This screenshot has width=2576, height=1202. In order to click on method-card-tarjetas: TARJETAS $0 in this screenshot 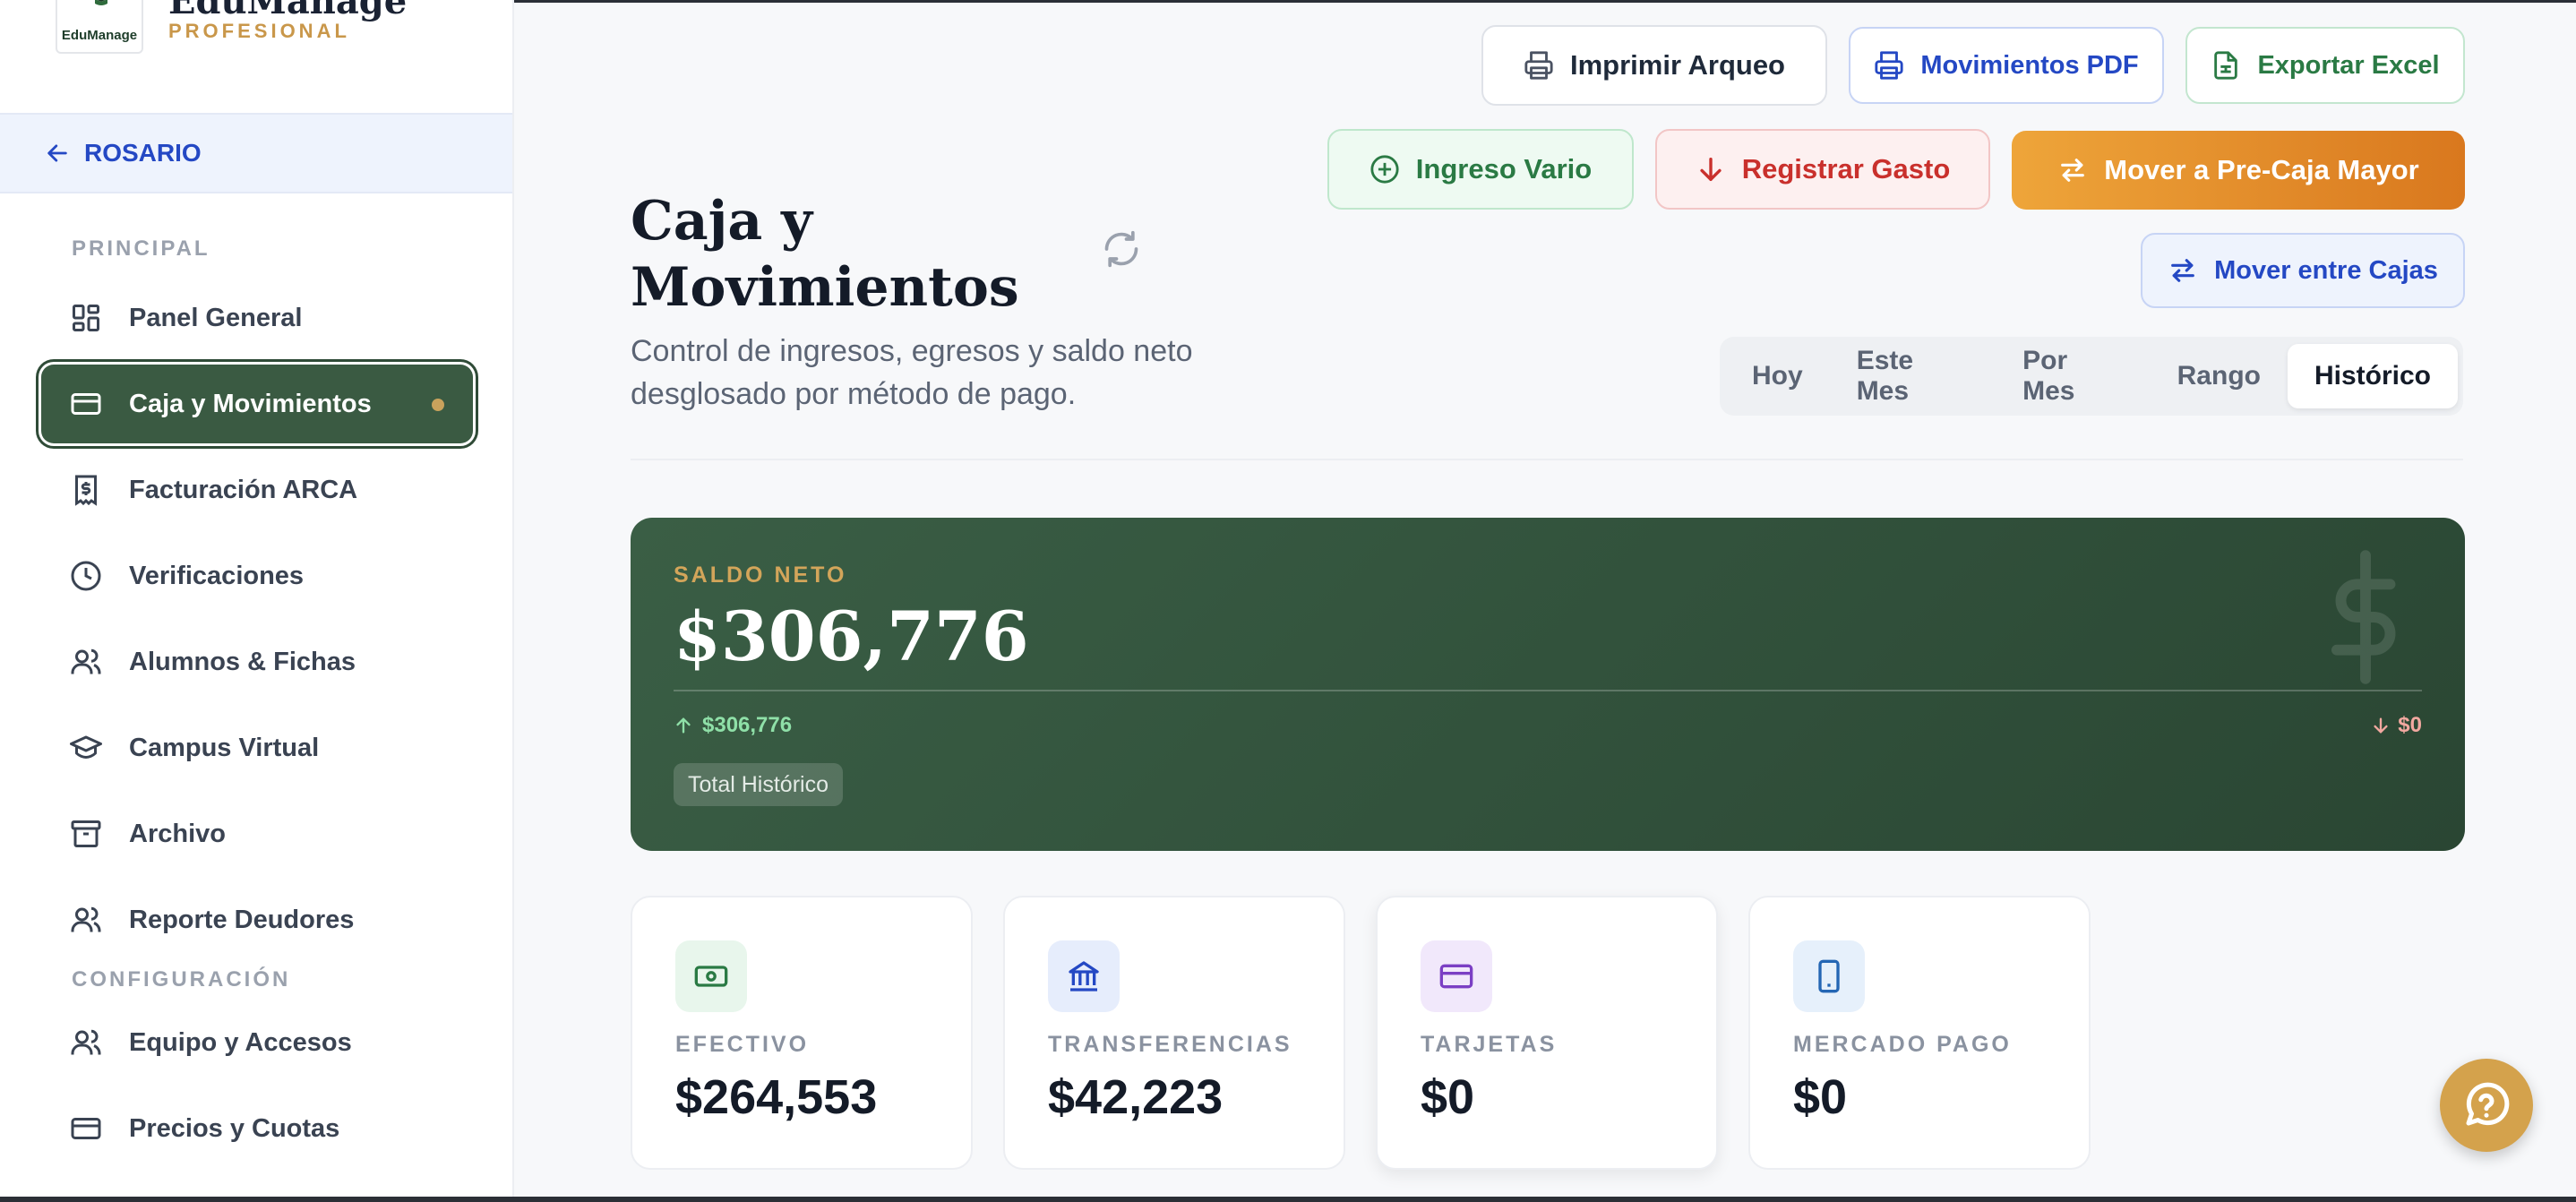, I will do `click(1547, 1033)`.